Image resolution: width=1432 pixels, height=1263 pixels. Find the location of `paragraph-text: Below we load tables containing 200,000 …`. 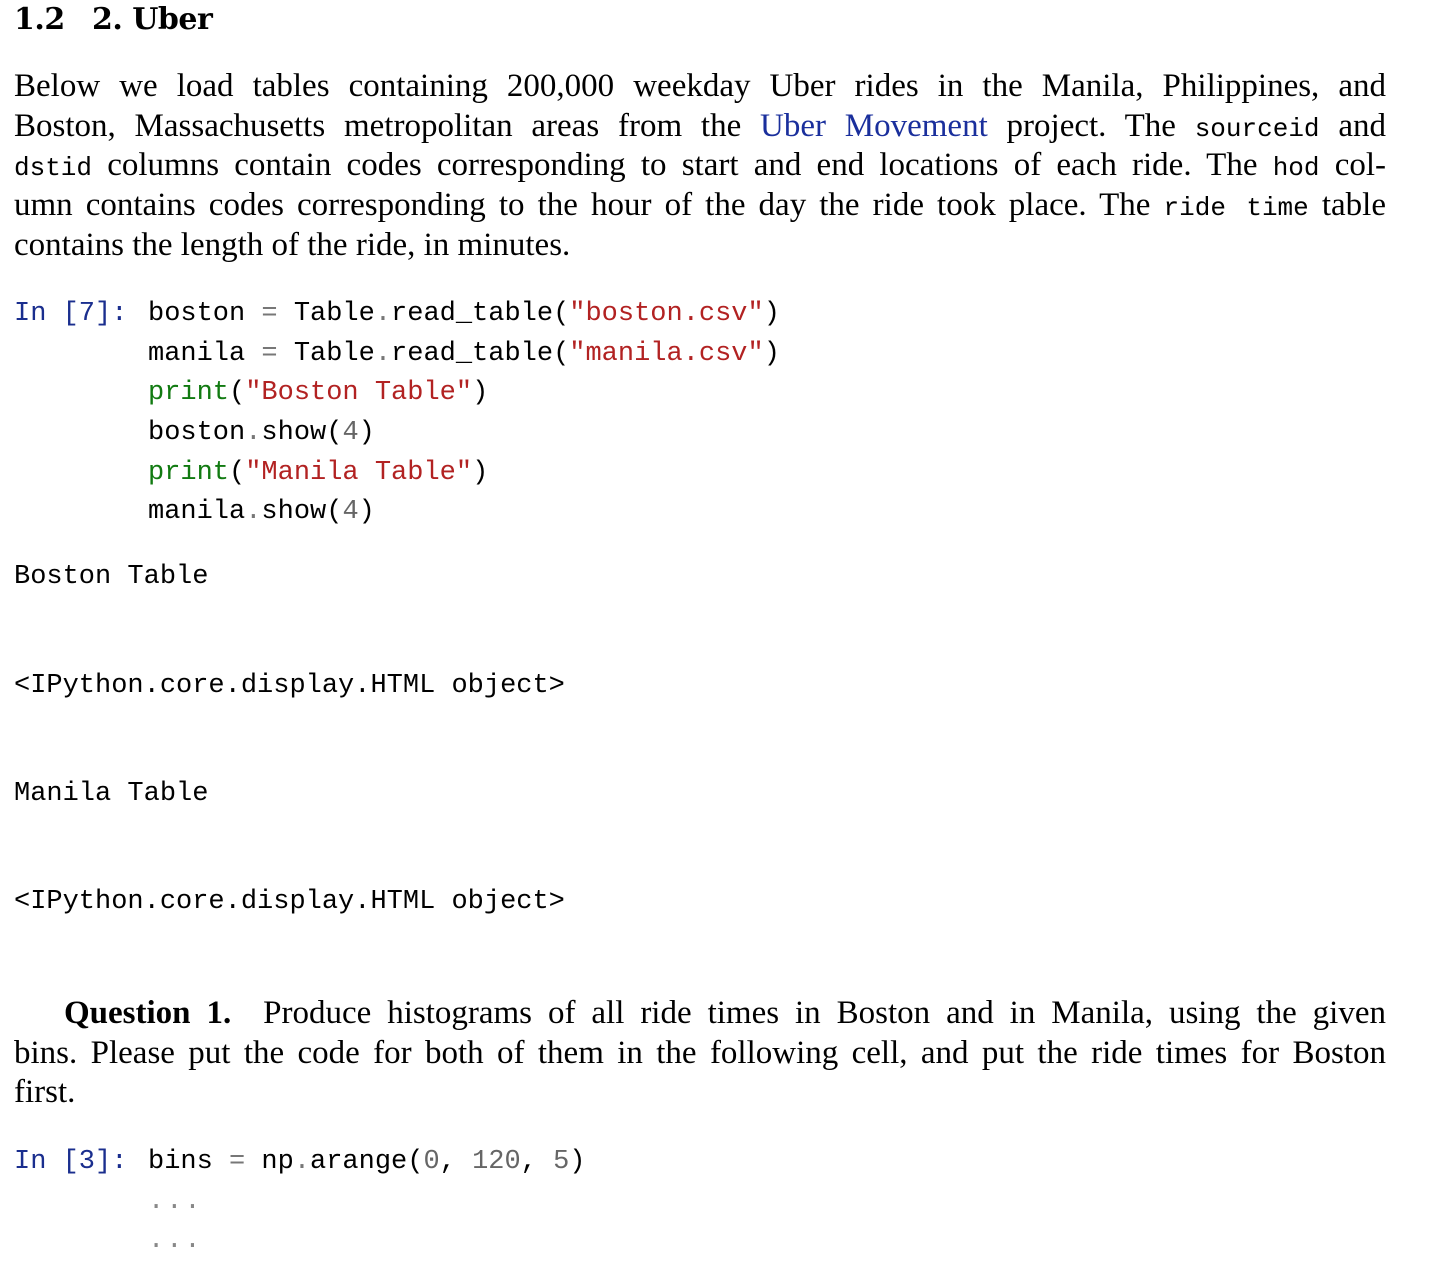

paragraph-text: Below we load tables containing 200,000 … is located at coordinates (700, 86).